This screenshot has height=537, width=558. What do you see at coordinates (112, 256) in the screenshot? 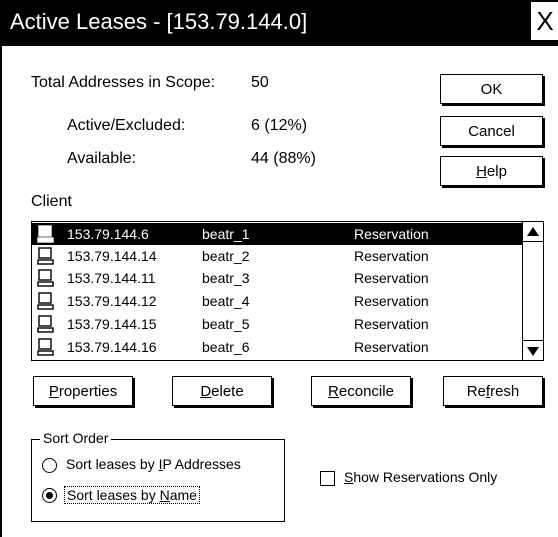
I see `lease-ip: 153.79.144.14` at bounding box center [112, 256].